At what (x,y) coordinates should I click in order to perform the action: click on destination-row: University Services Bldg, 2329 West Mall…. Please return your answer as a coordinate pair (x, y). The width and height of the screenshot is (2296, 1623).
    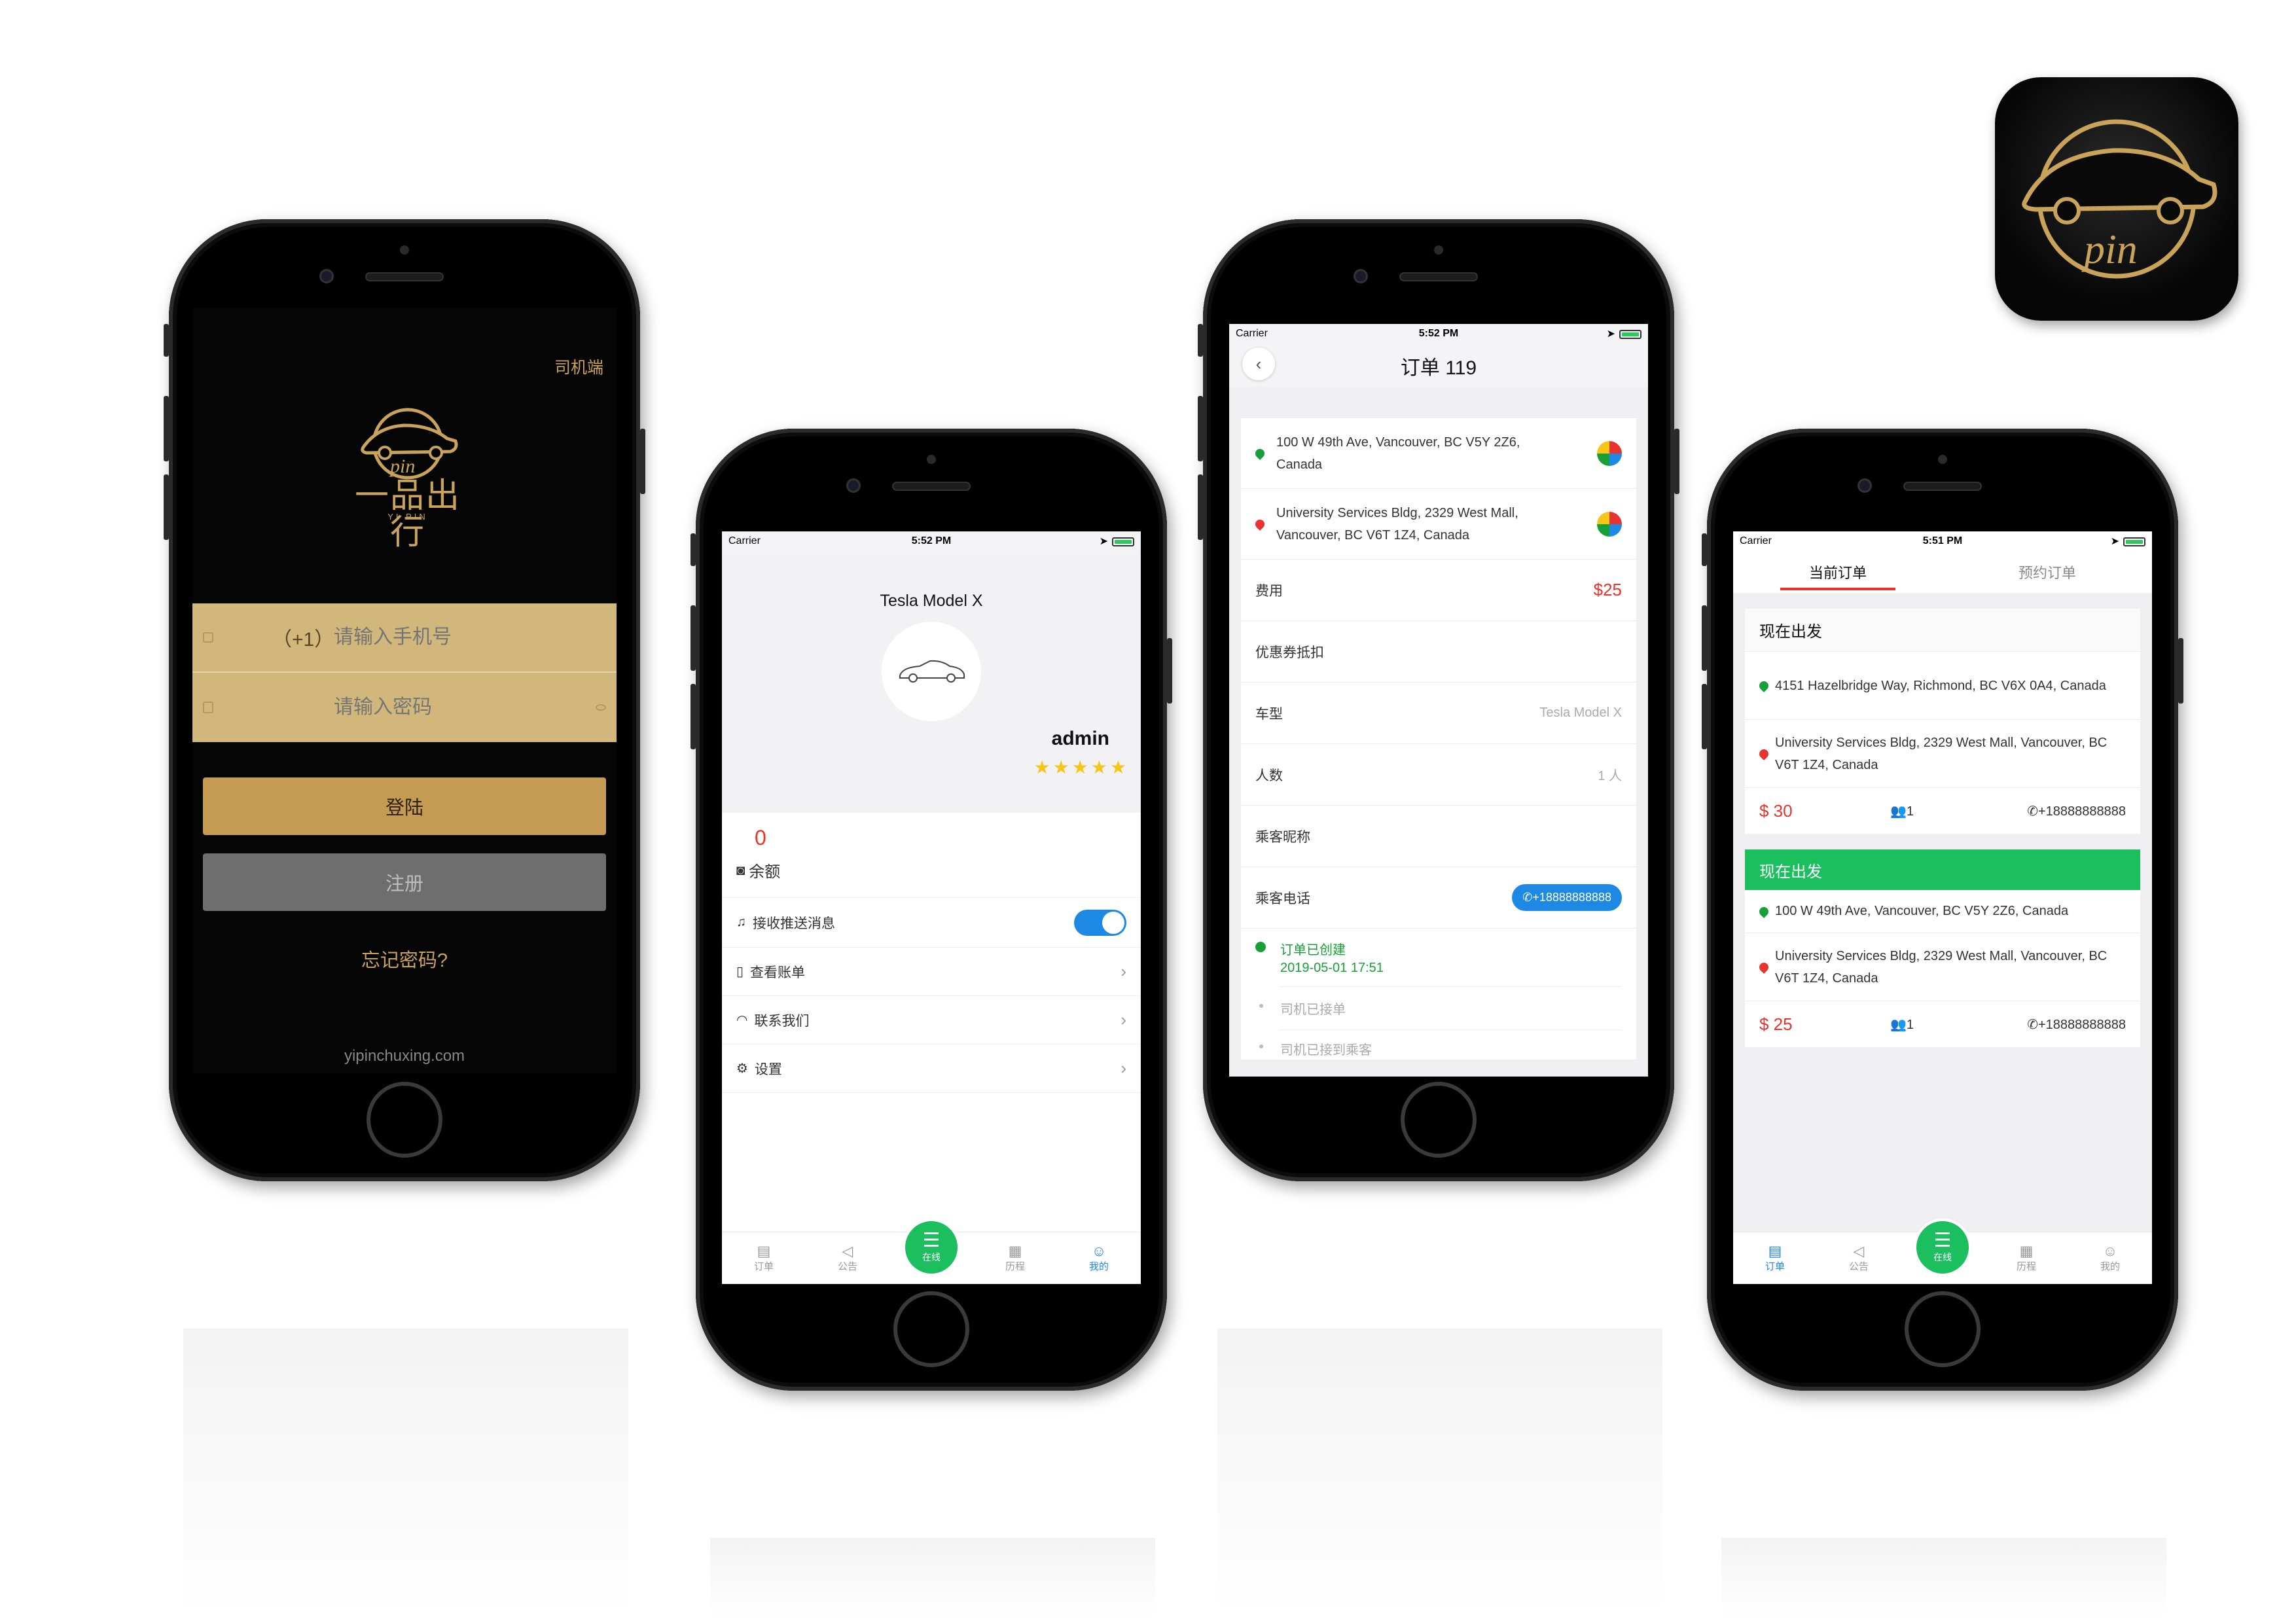
    Looking at the image, I should click on (1438, 524).